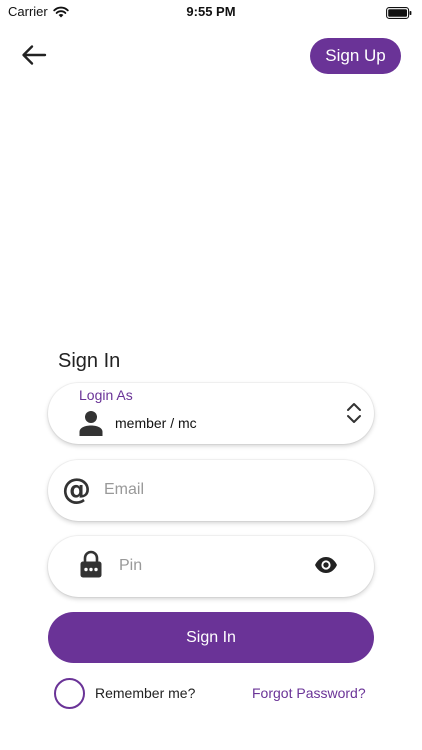  What do you see at coordinates (211, 413) in the screenshot?
I see `login-as-selector: Login As member / mc` at bounding box center [211, 413].